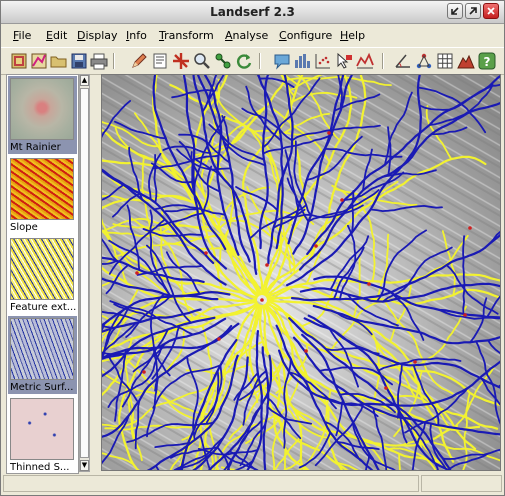 The width and height of the screenshot is (505, 496). Describe the element at coordinates (39, 61) in the screenshot. I see `new-vector-icon` at that location.